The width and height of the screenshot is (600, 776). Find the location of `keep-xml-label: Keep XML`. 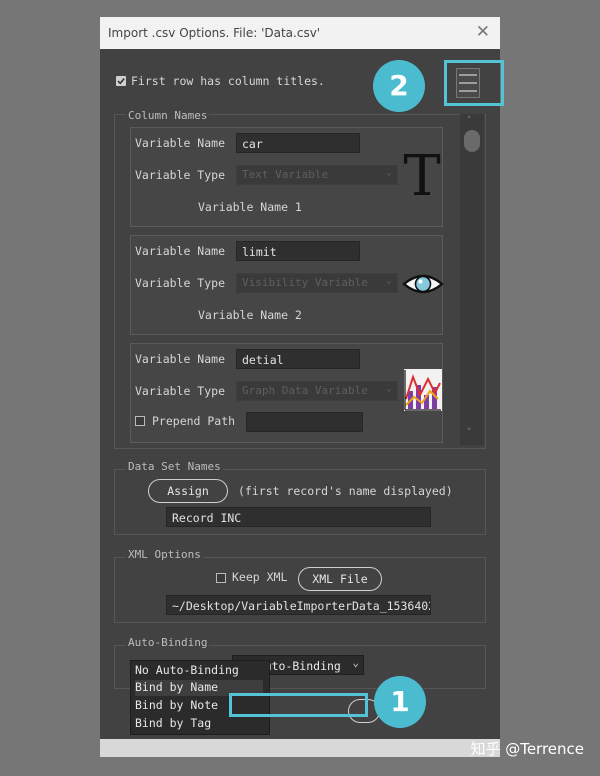

keep-xml-label: Keep XML is located at coordinates (260, 577).